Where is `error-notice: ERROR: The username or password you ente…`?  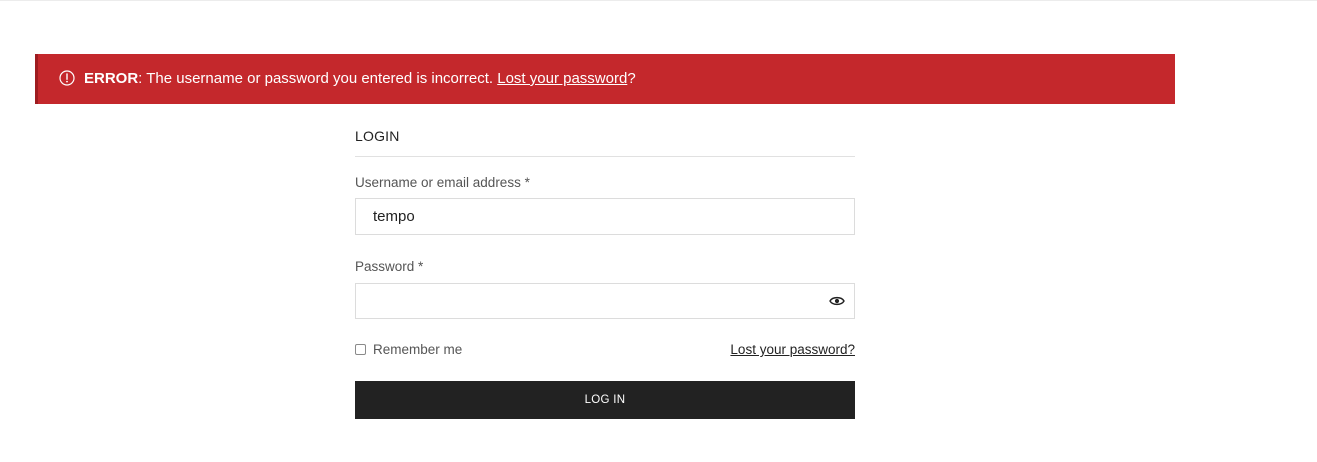
error-notice: ERROR: The username or password you ente… is located at coordinates (605, 79).